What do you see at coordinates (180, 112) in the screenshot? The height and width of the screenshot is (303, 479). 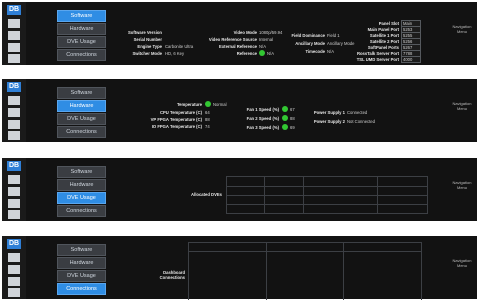 I see `cpu-temperature-label: CPU Temperature (C)` at bounding box center [180, 112].